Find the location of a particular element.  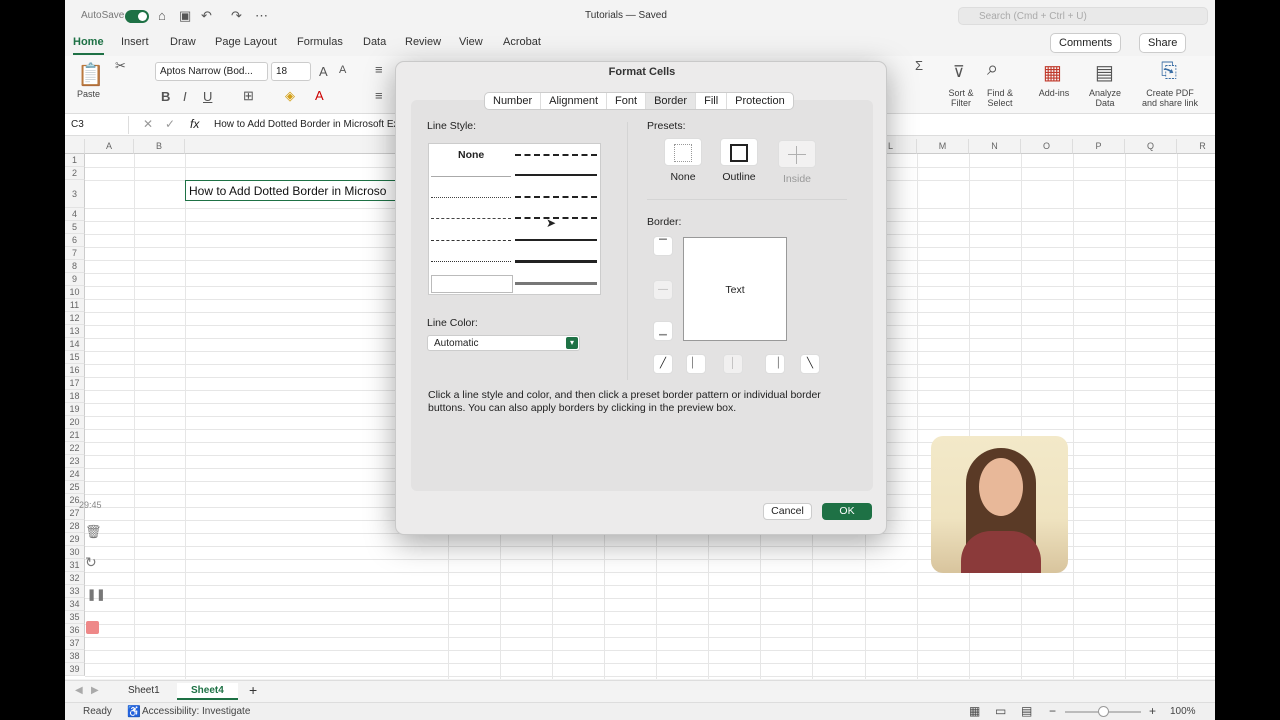

underline-icon: U is located at coordinates (207, 96).